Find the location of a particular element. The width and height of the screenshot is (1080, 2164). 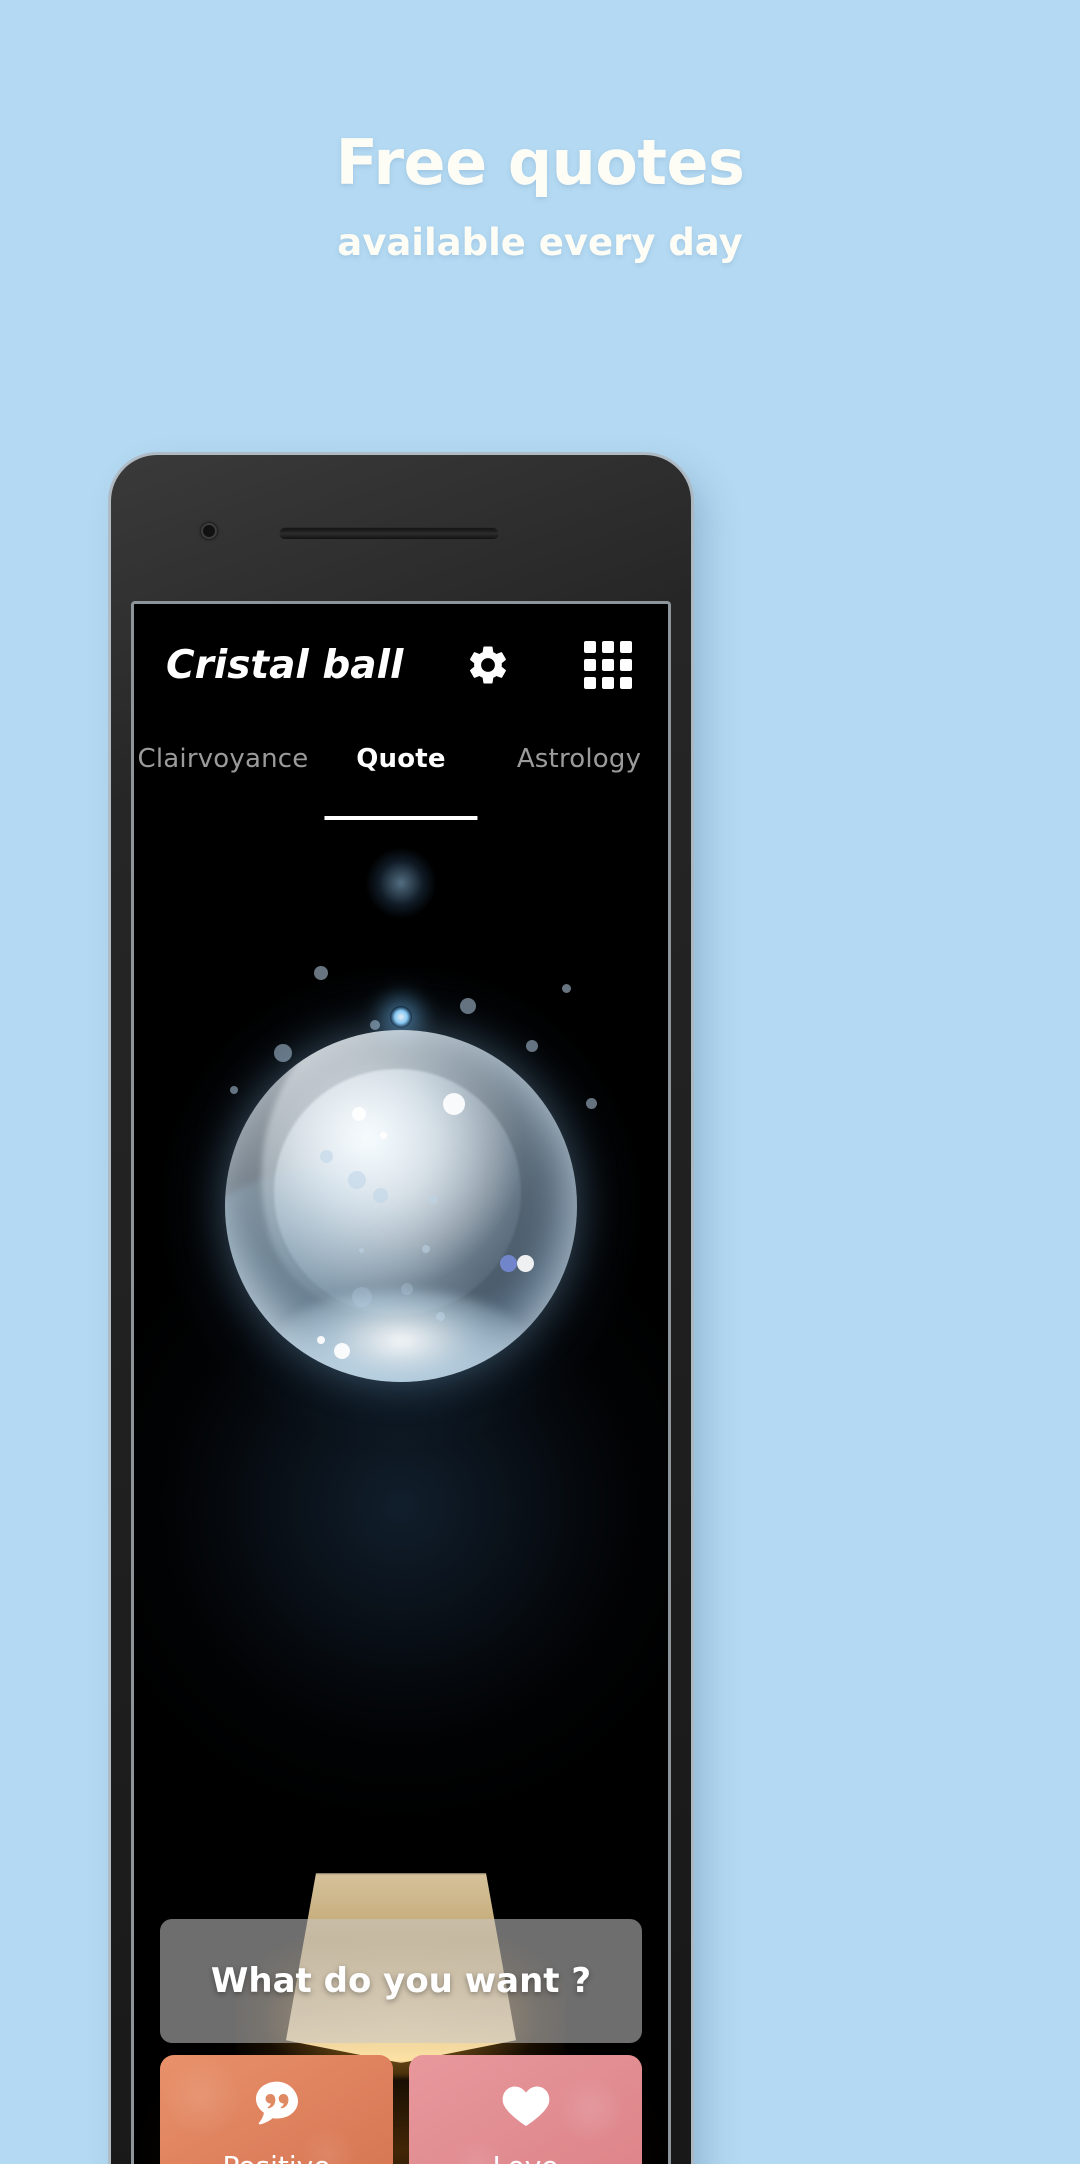

crystal-ball is located at coordinates (401, 1206).